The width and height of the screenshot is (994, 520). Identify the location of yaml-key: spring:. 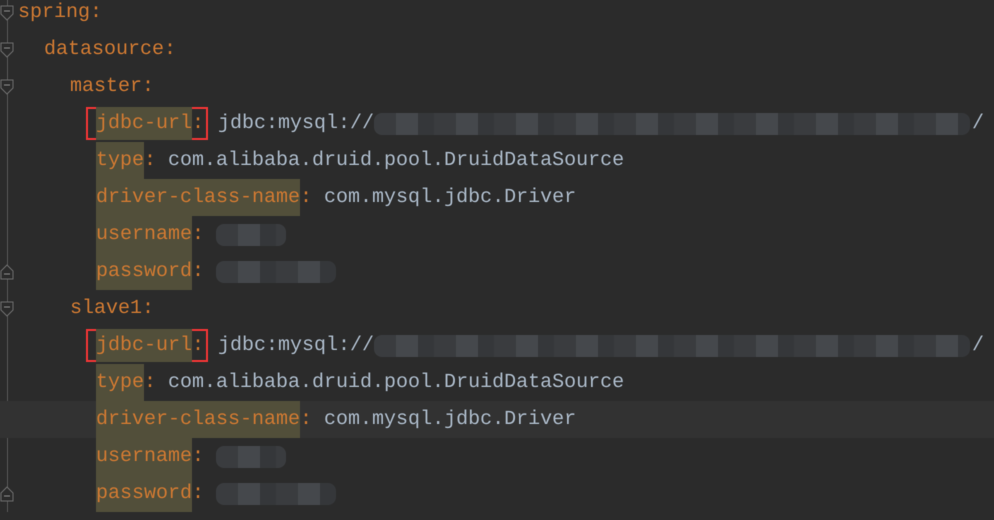
(60, 15).